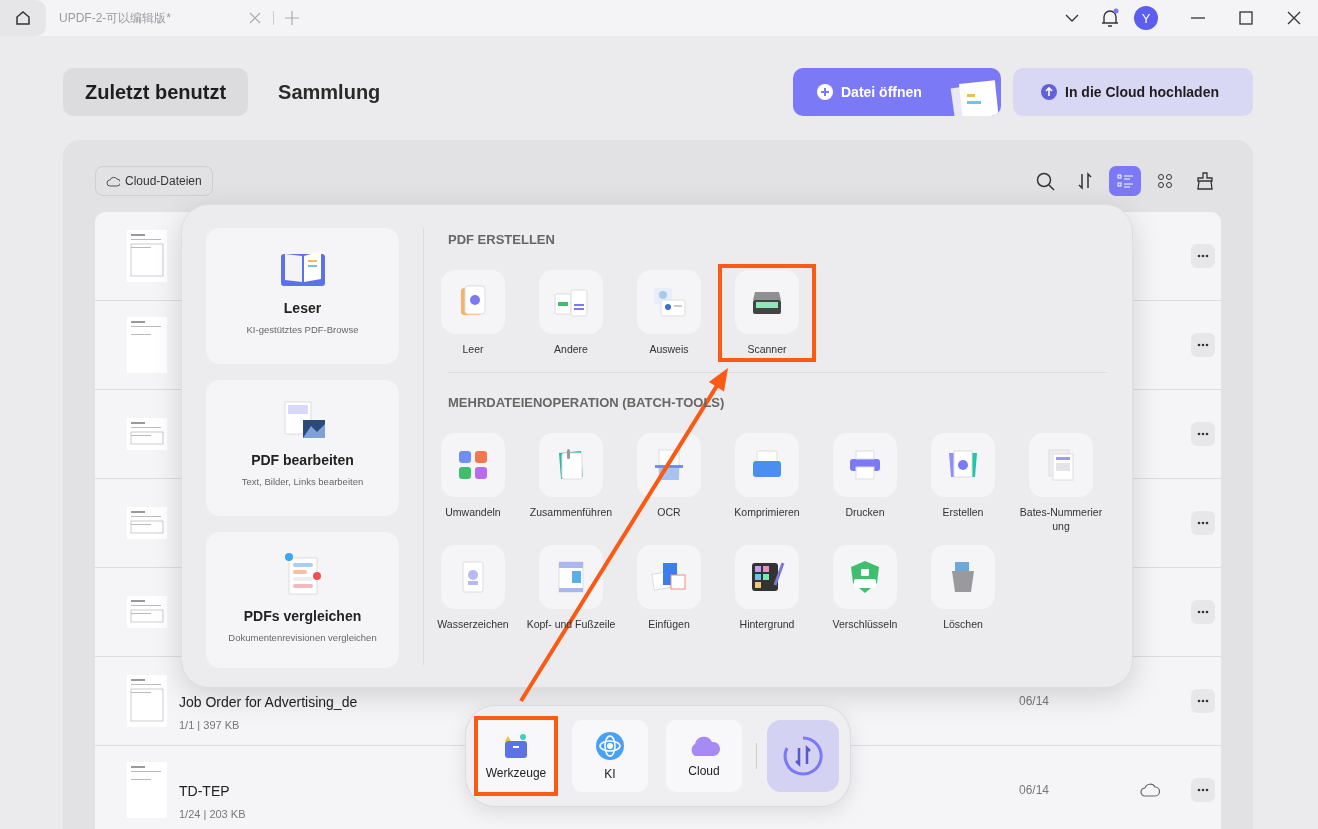 This screenshot has width=1318, height=829. Describe the element at coordinates (571, 512) in the screenshot. I see `tool-label: Zusammenführen` at that location.